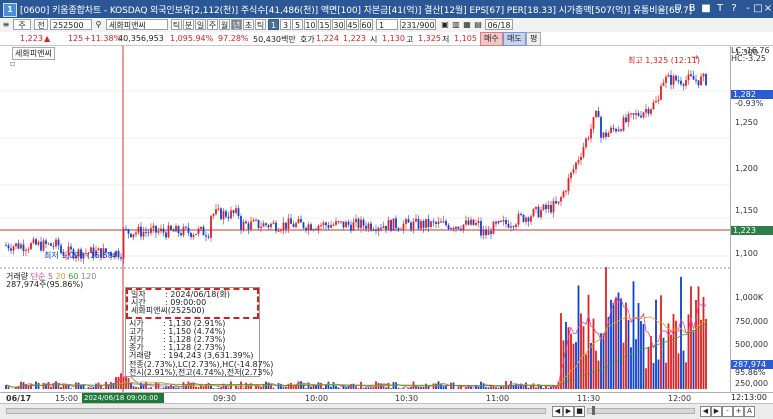 This screenshot has height=419, width=773. Describe the element at coordinates (716, 411) in the screenshot. I see `next-page-button: ▶` at that location.